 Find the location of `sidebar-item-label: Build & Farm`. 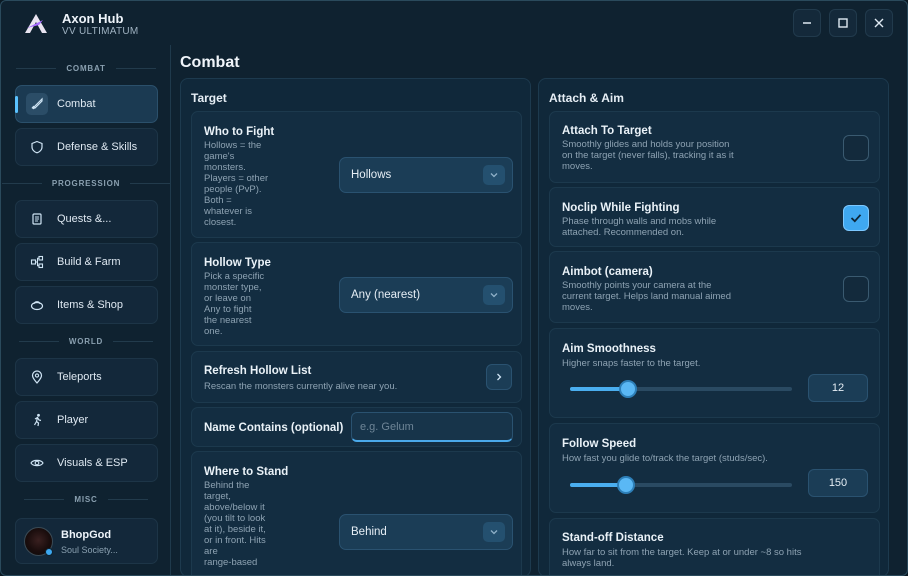

sidebar-item-label: Build & Farm is located at coordinates (89, 262).